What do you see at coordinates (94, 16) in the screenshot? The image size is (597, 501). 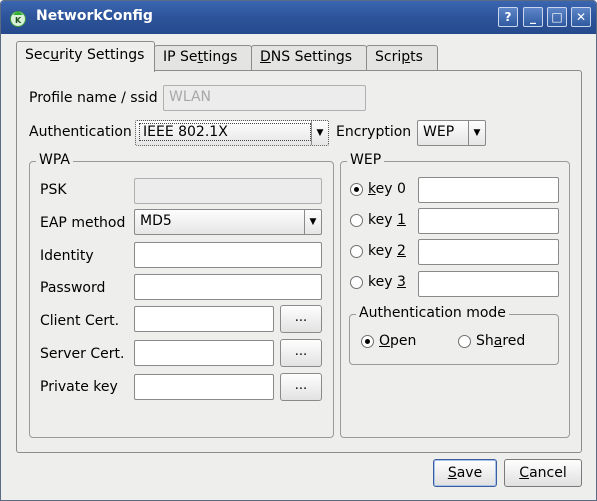 I see `window-title: NetworkConfig` at bounding box center [94, 16].